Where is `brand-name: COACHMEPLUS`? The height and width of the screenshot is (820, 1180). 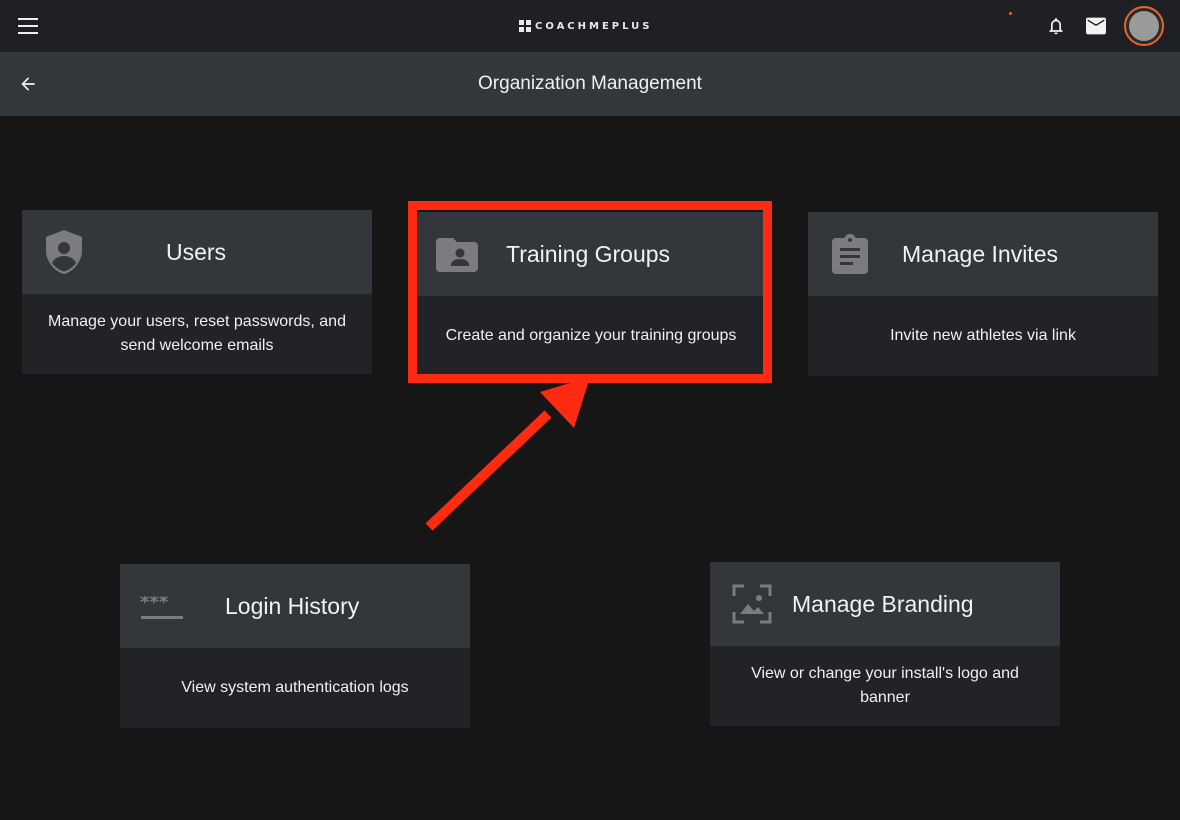 brand-name: COACHMEPLUS is located at coordinates (594, 26).